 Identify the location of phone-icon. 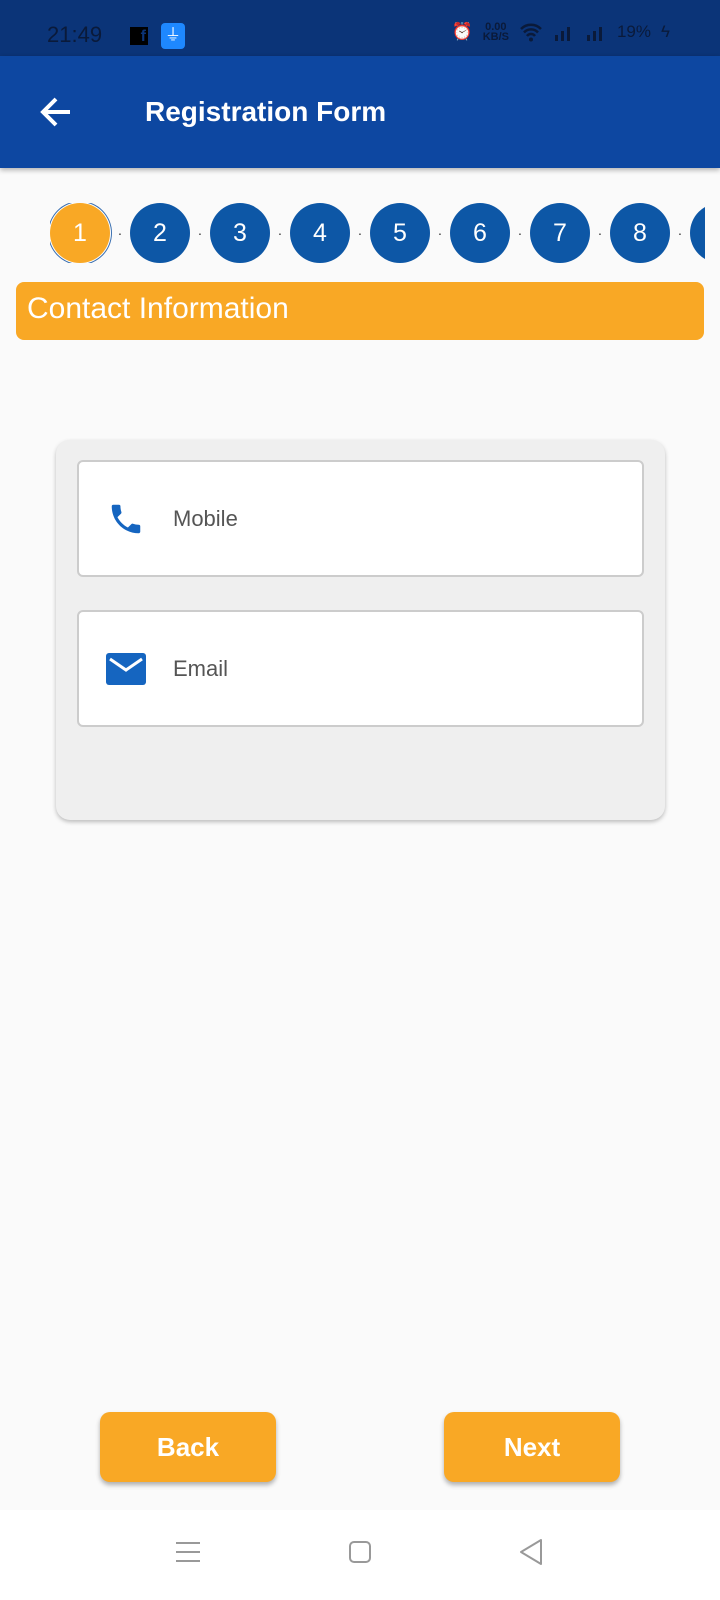
(126, 519).